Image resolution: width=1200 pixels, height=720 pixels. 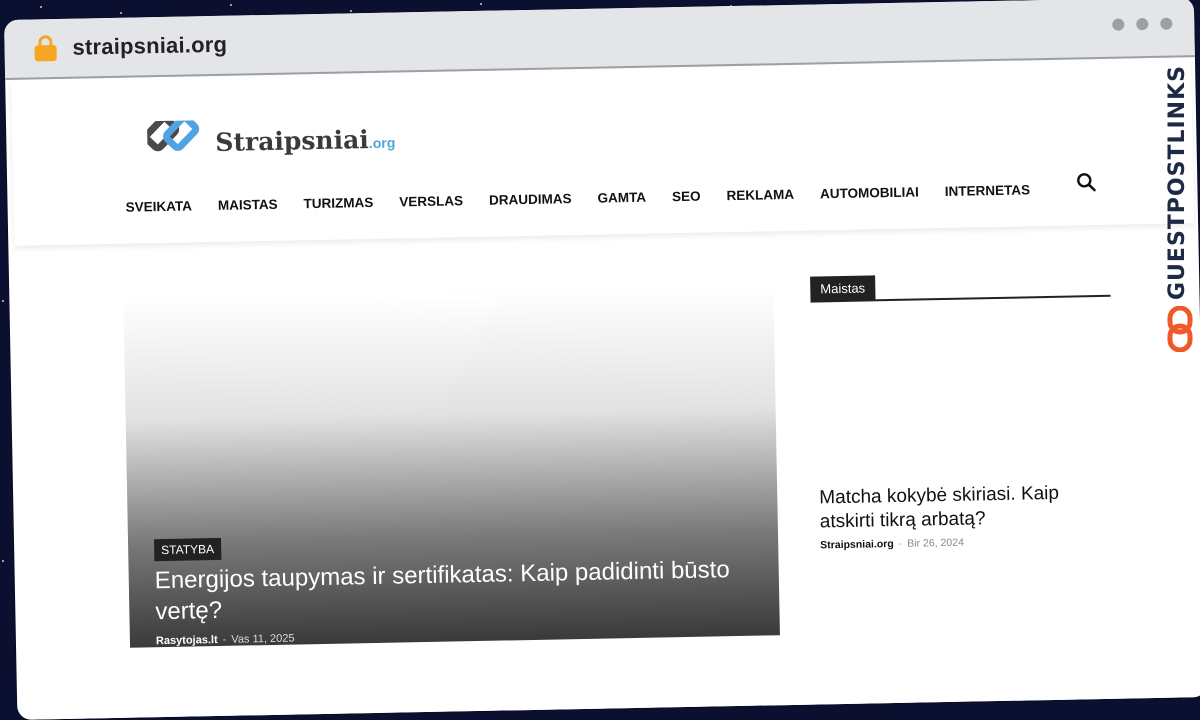 What do you see at coordinates (843, 288) in the screenshot?
I see `sidebar-section-label: Maistas` at bounding box center [843, 288].